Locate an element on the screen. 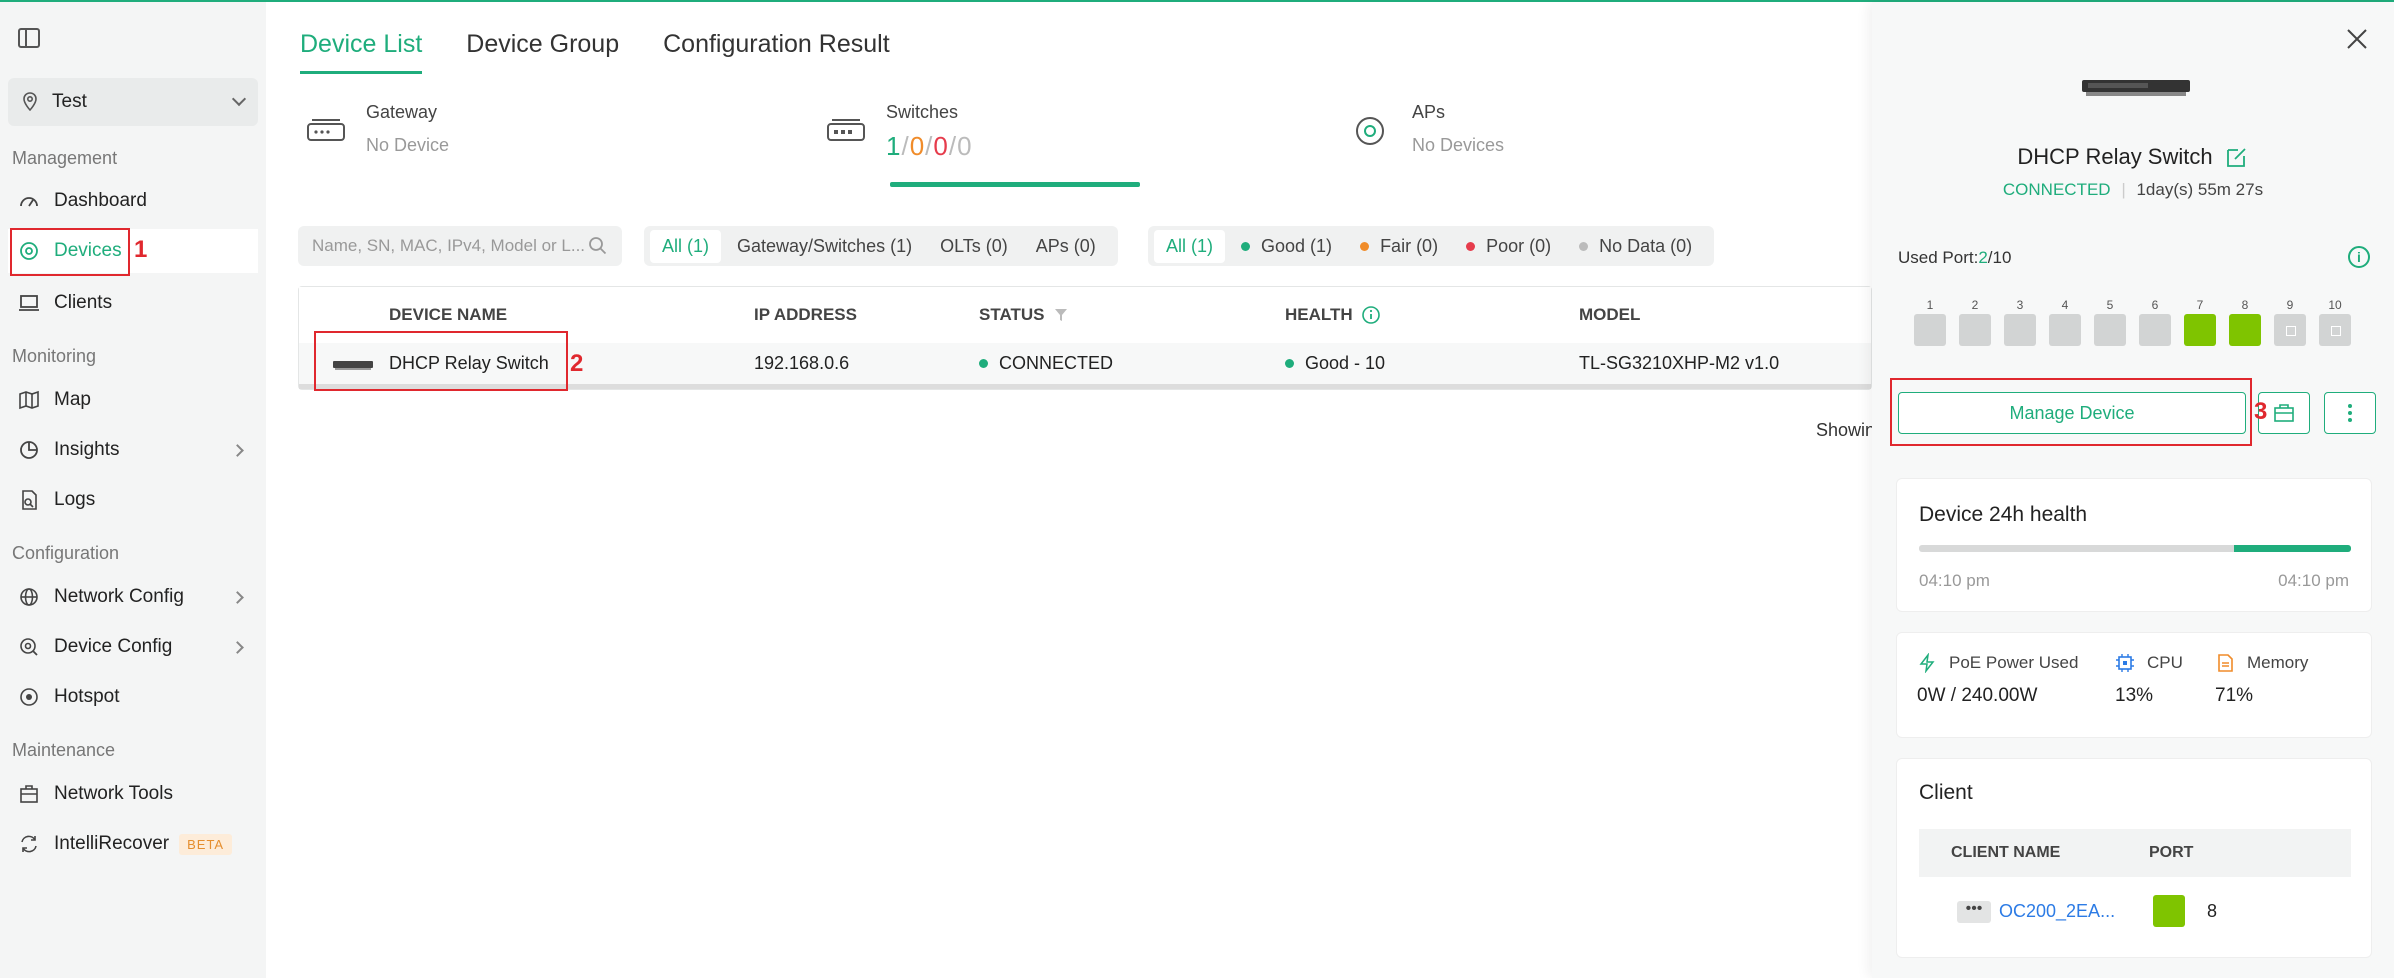 The height and width of the screenshot is (978, 2394). port-info-icon: i is located at coordinates (2359, 257).